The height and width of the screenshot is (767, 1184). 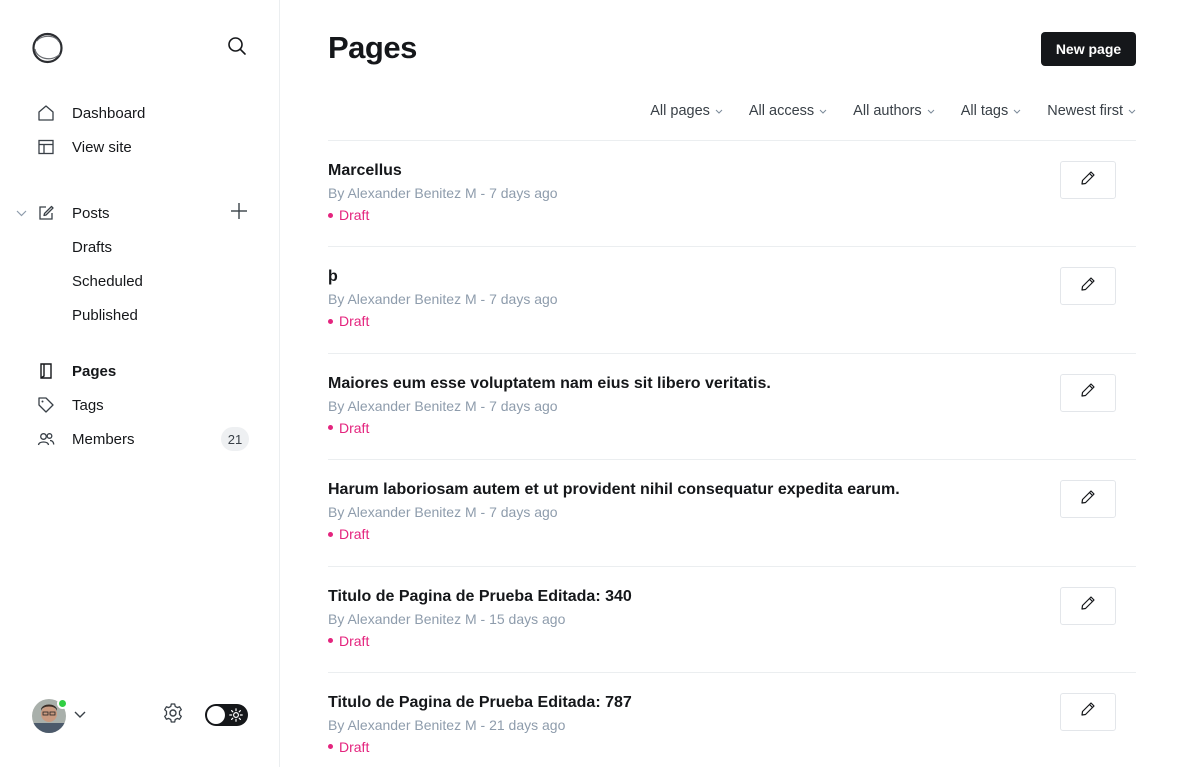 I want to click on sort-order-dropdown: Newest first, so click(x=1091, y=111).